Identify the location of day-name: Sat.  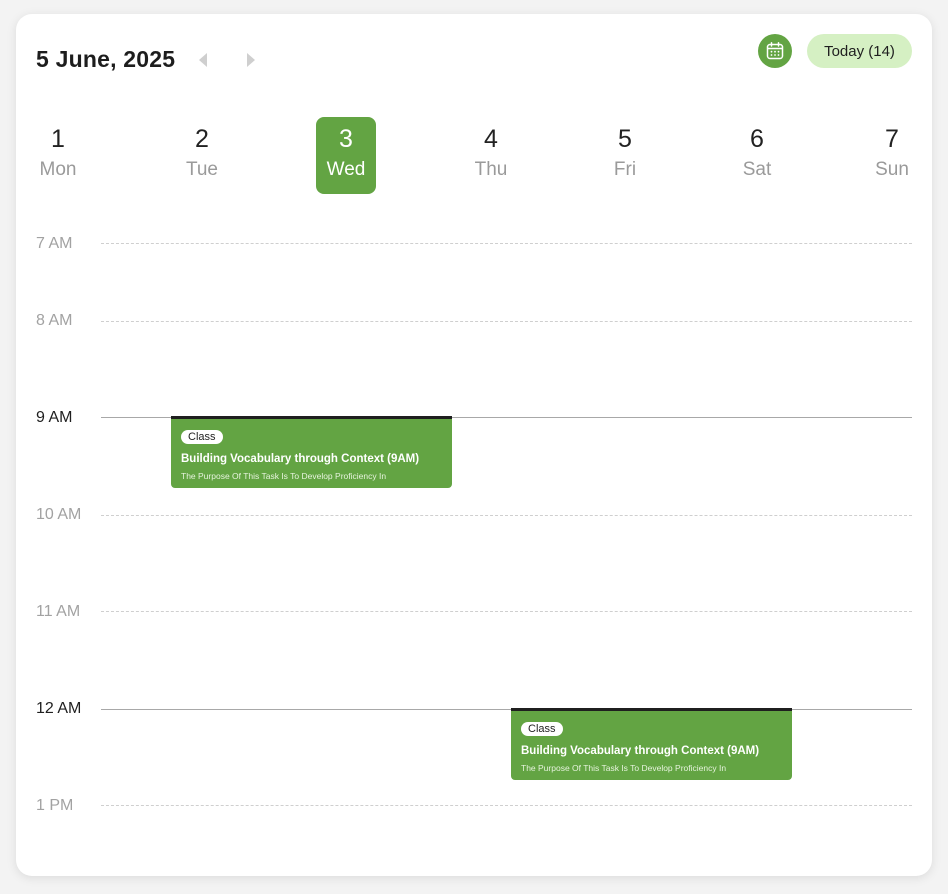
(757, 169).